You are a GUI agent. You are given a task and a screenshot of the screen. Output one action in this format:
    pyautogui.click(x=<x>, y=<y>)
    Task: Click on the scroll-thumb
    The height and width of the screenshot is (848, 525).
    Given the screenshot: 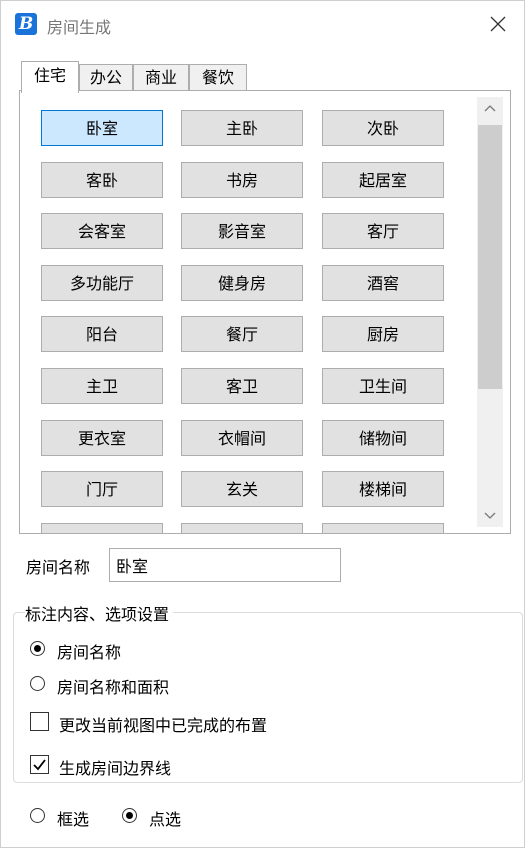 What is the action you would take?
    pyautogui.click(x=490, y=257)
    